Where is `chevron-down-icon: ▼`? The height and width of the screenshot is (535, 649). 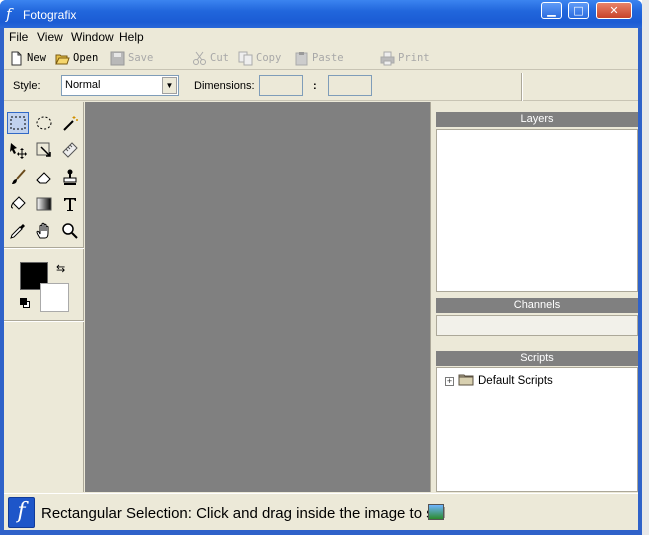
chevron-down-icon: ▼ is located at coordinates (169, 85).